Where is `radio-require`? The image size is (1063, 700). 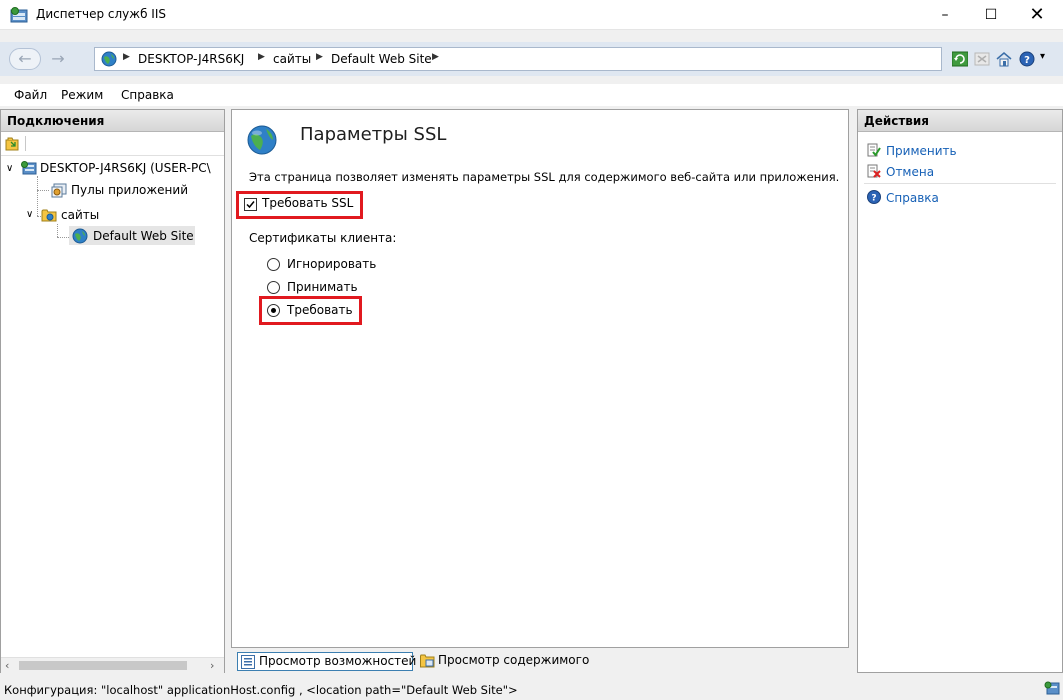
radio-require is located at coordinates (273, 310).